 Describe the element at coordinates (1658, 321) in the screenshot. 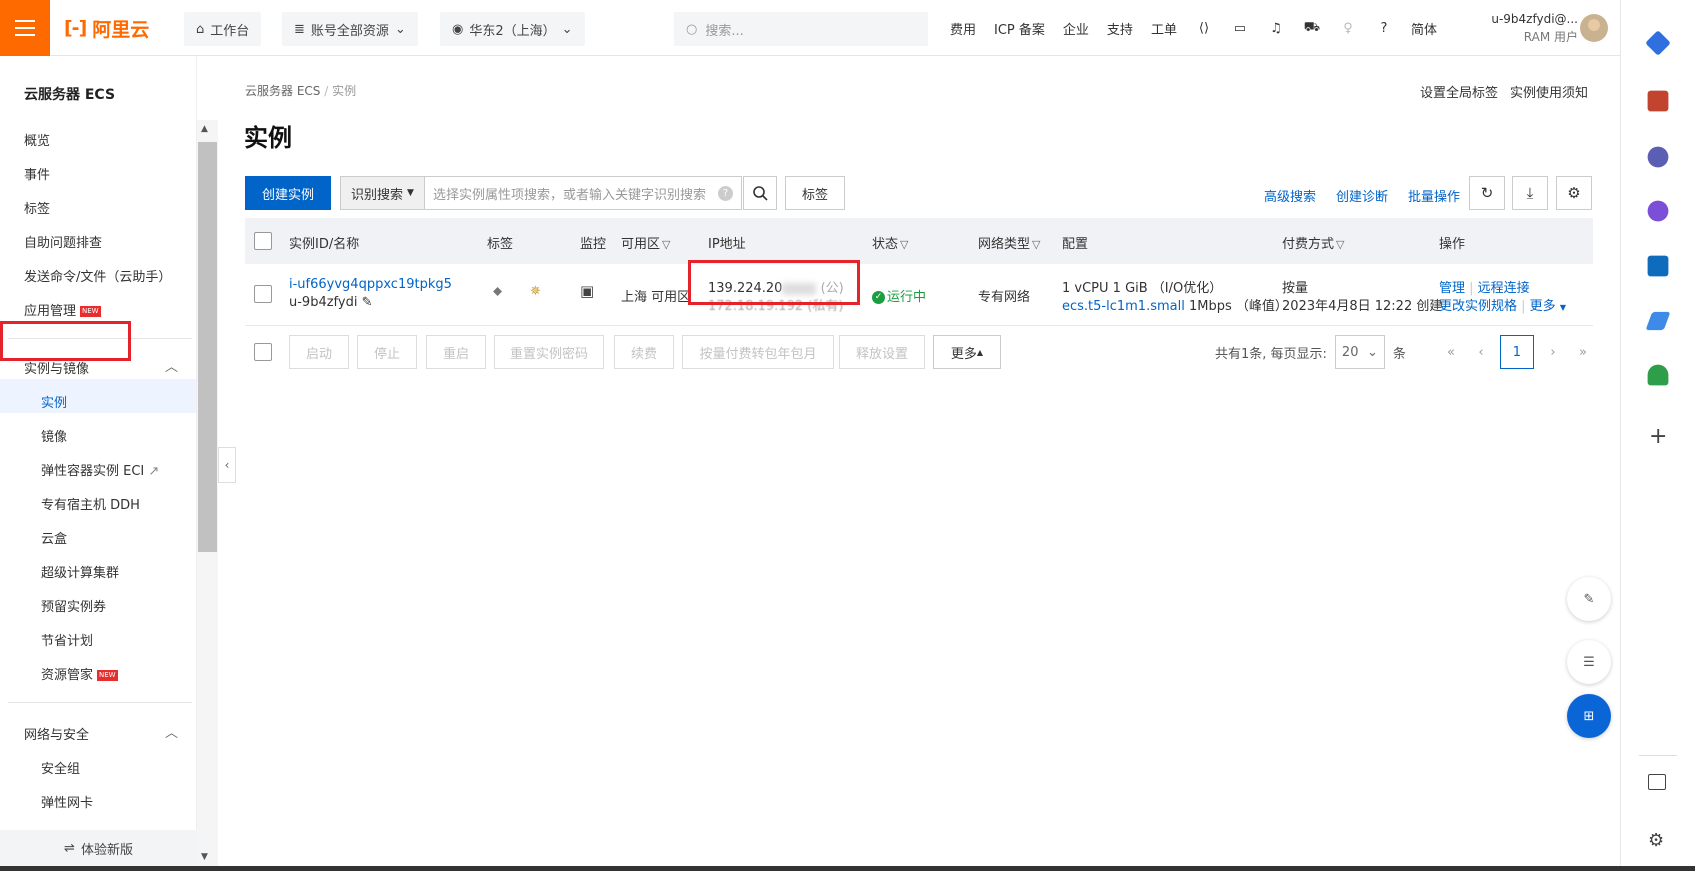

I see `send-icon` at that location.